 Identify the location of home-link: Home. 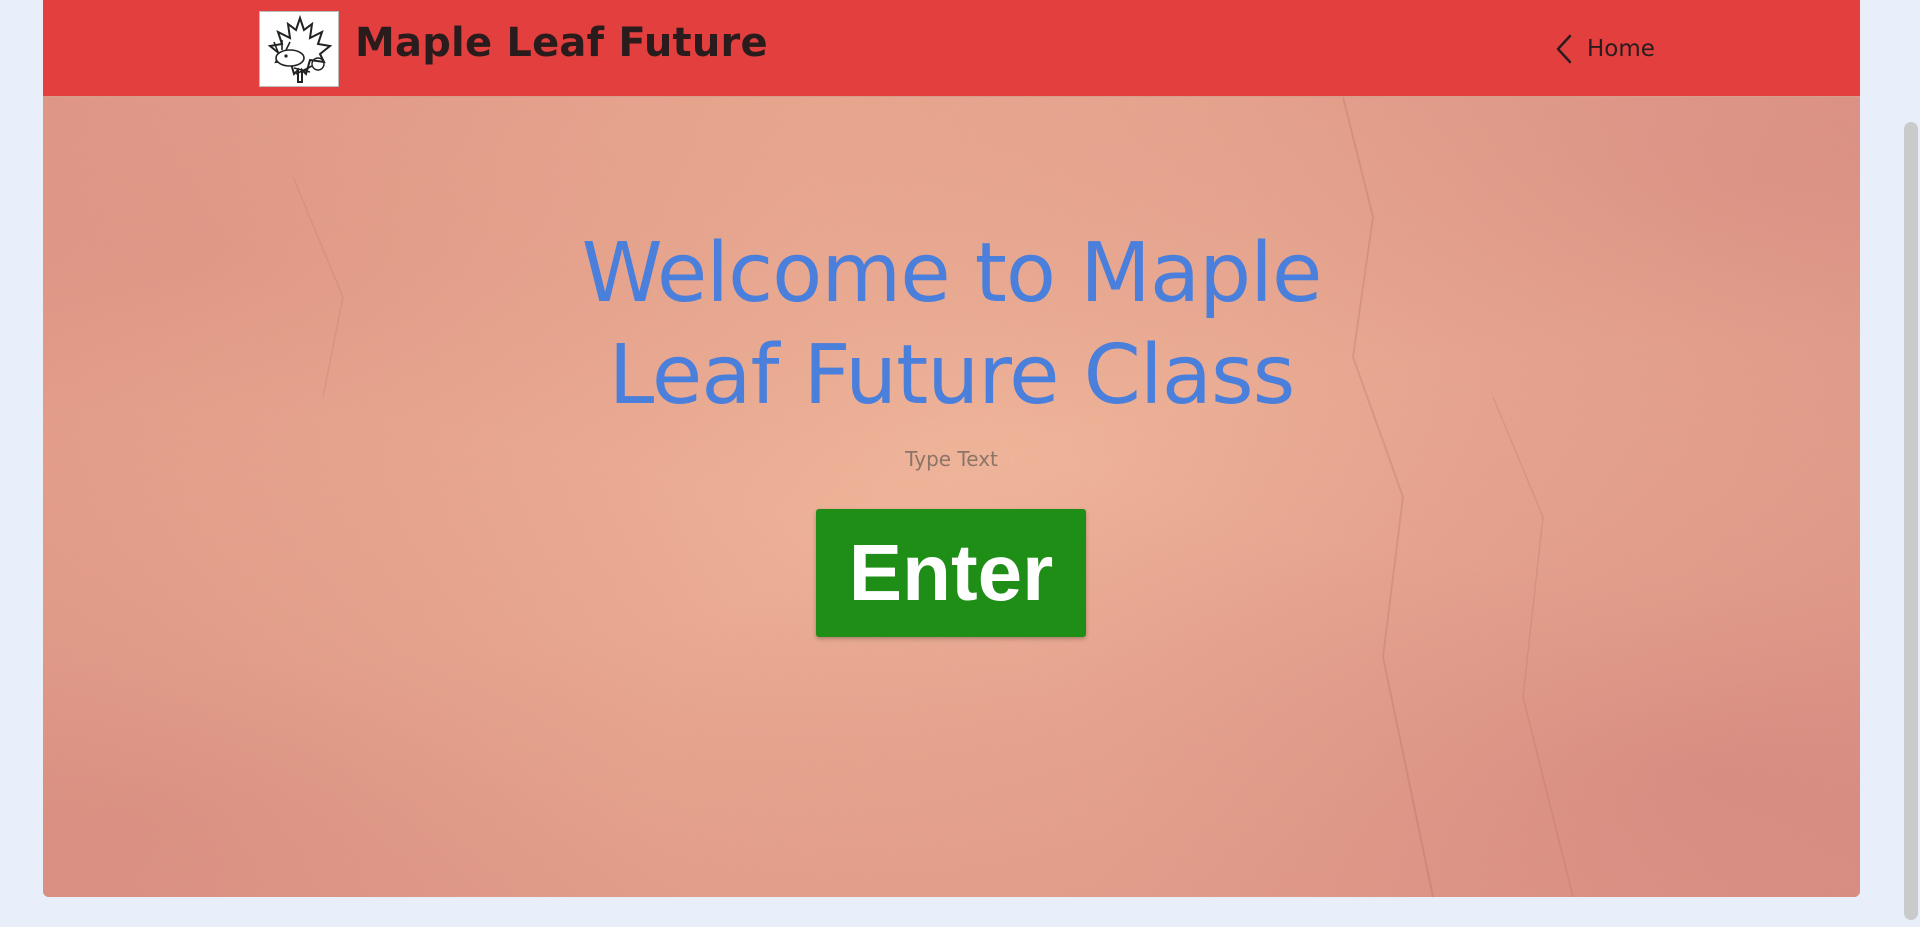
(1605, 49).